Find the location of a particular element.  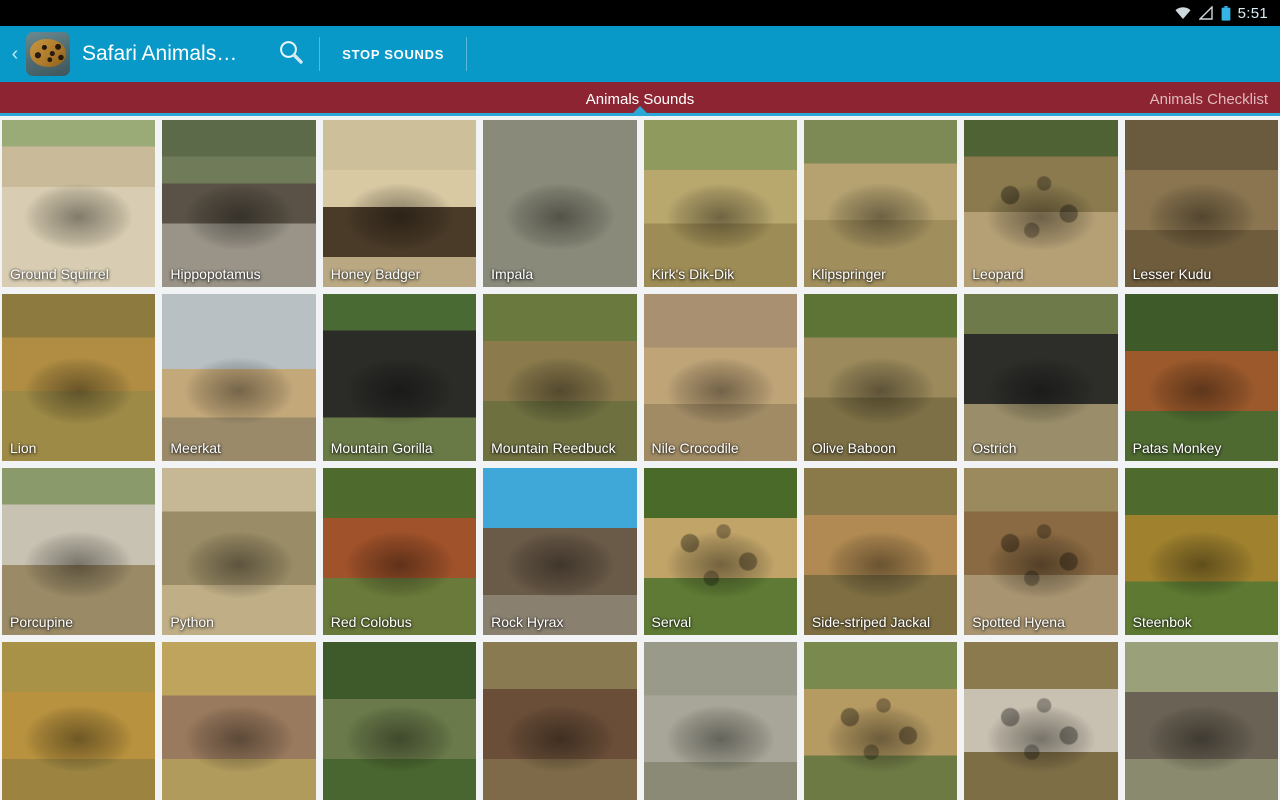

tab-animals-sounds: Animals Sounds is located at coordinates (640, 99).